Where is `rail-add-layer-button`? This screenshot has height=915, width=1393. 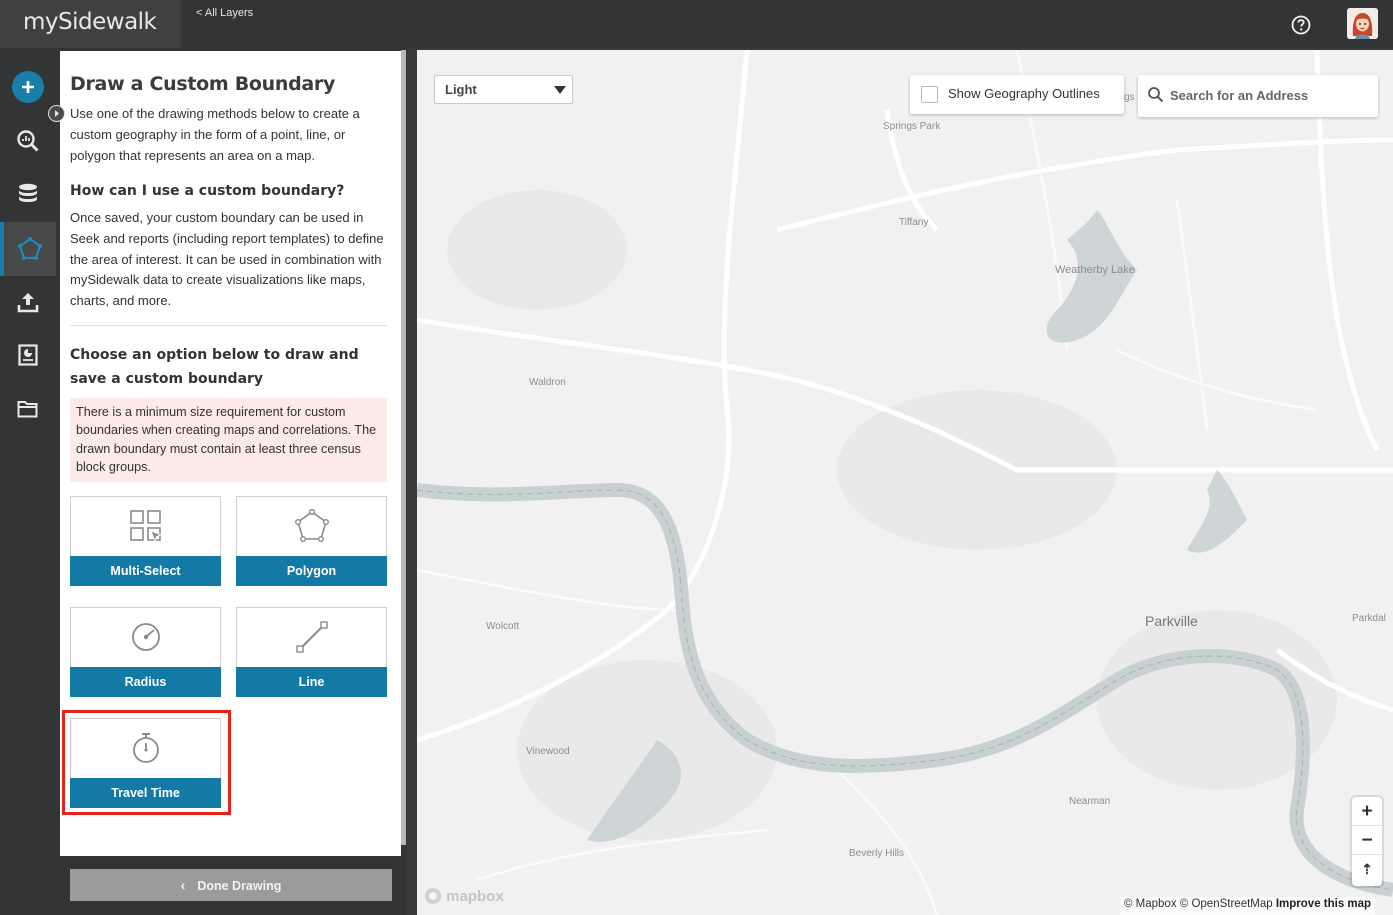 rail-add-layer-button is located at coordinates (28, 87).